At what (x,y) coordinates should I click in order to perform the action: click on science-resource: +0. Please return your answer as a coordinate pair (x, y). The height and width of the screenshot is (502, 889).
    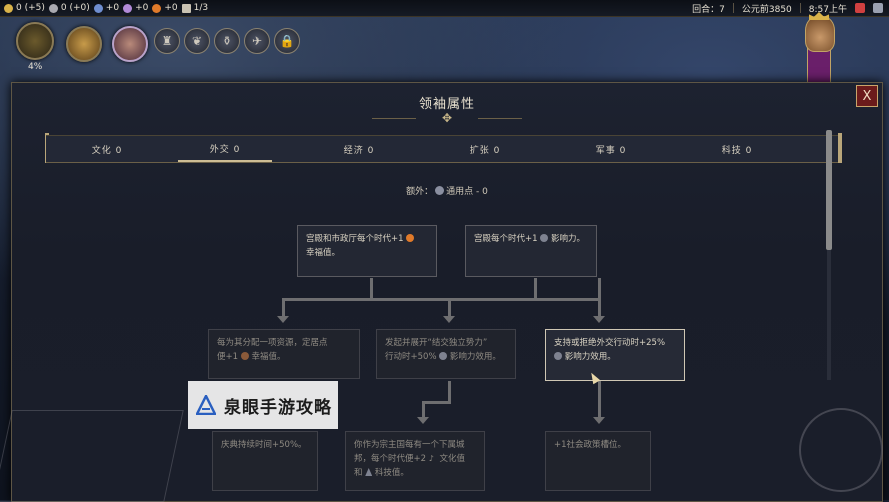
    Looking at the image, I should click on (106, 8).